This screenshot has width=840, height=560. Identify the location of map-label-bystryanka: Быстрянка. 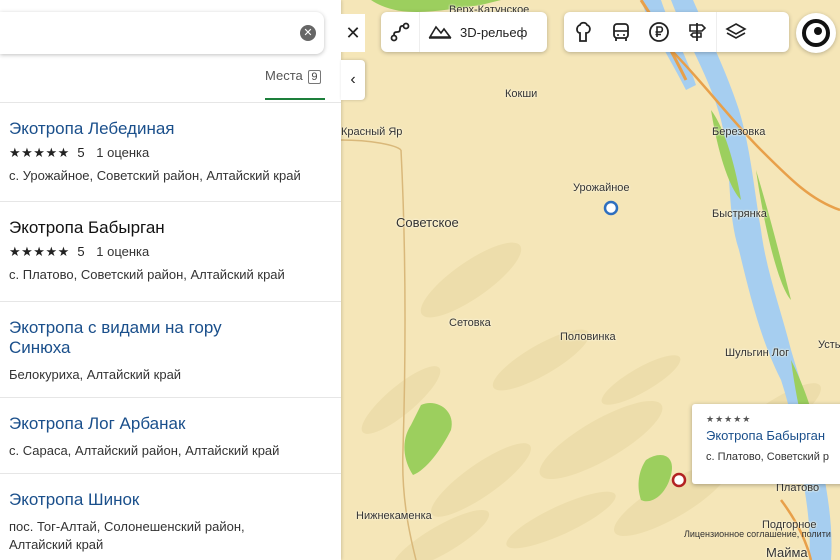
(739, 214).